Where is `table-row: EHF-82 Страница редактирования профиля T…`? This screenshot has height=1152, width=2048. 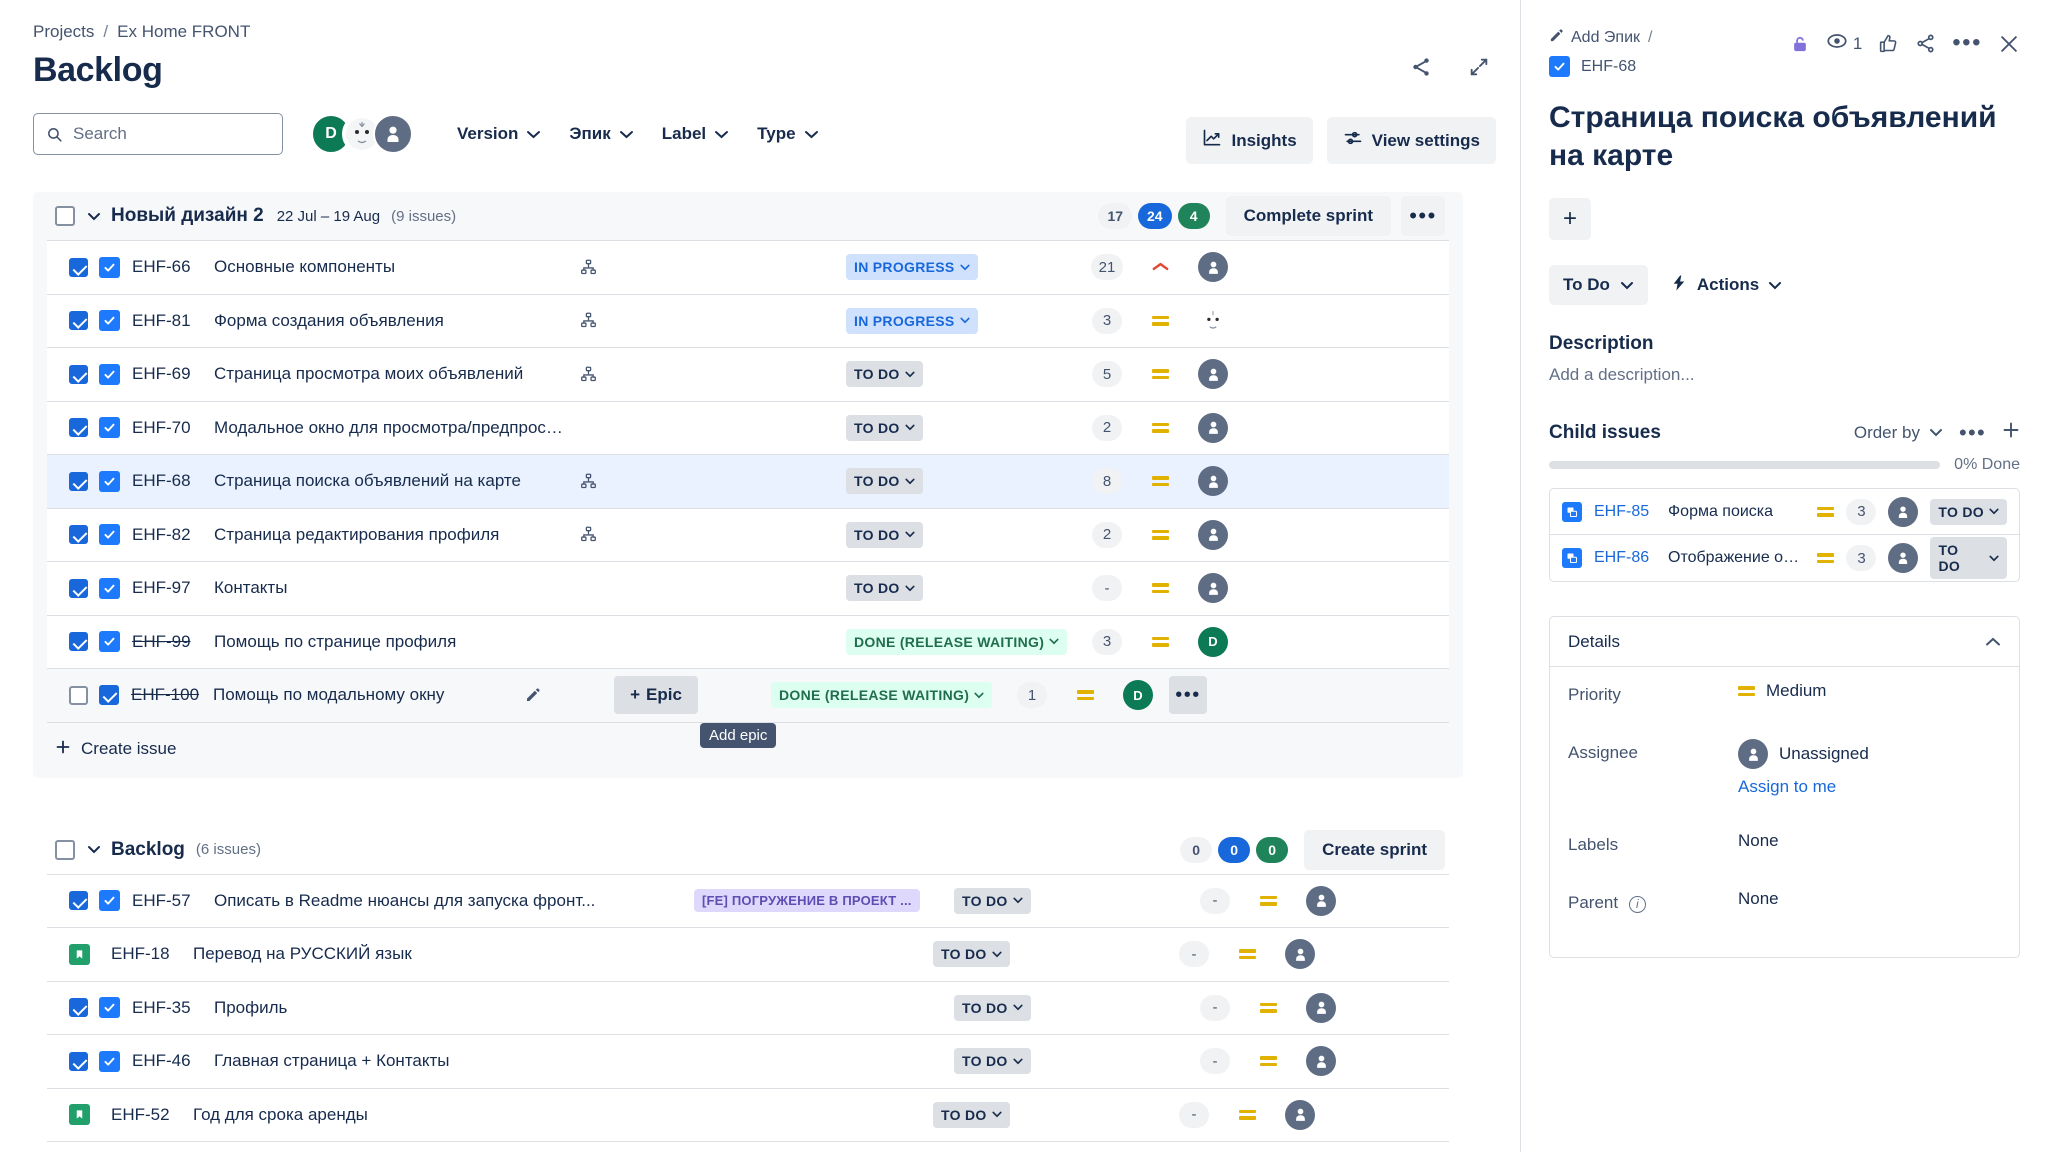
table-row: EHF-82 Страница редактирования профиля T… is located at coordinates (748, 535).